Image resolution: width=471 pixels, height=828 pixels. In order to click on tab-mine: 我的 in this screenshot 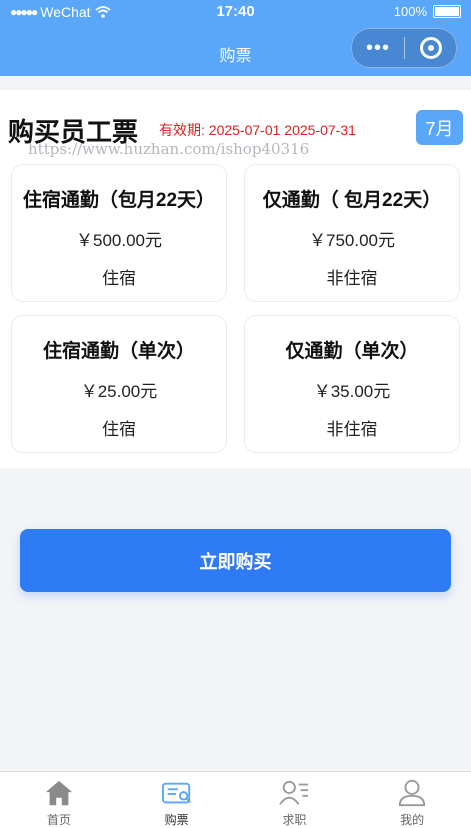, I will do `click(412, 800)`.